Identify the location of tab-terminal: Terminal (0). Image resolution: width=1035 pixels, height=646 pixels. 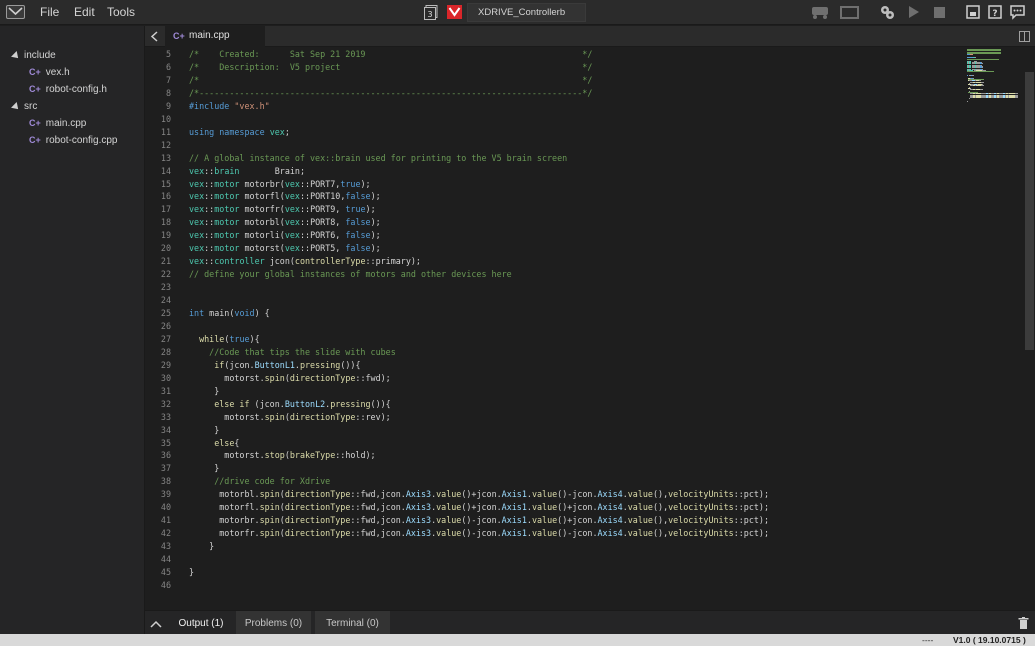
(352, 623).